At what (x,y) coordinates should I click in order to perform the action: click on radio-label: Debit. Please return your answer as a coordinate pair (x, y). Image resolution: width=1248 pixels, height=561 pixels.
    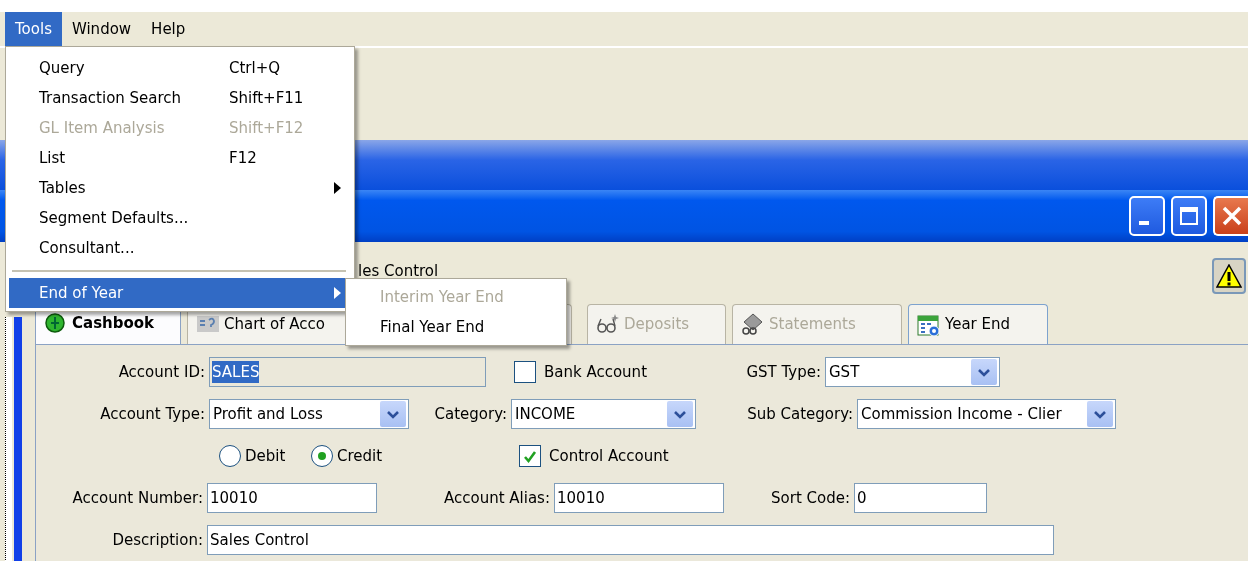
    Looking at the image, I should click on (265, 456).